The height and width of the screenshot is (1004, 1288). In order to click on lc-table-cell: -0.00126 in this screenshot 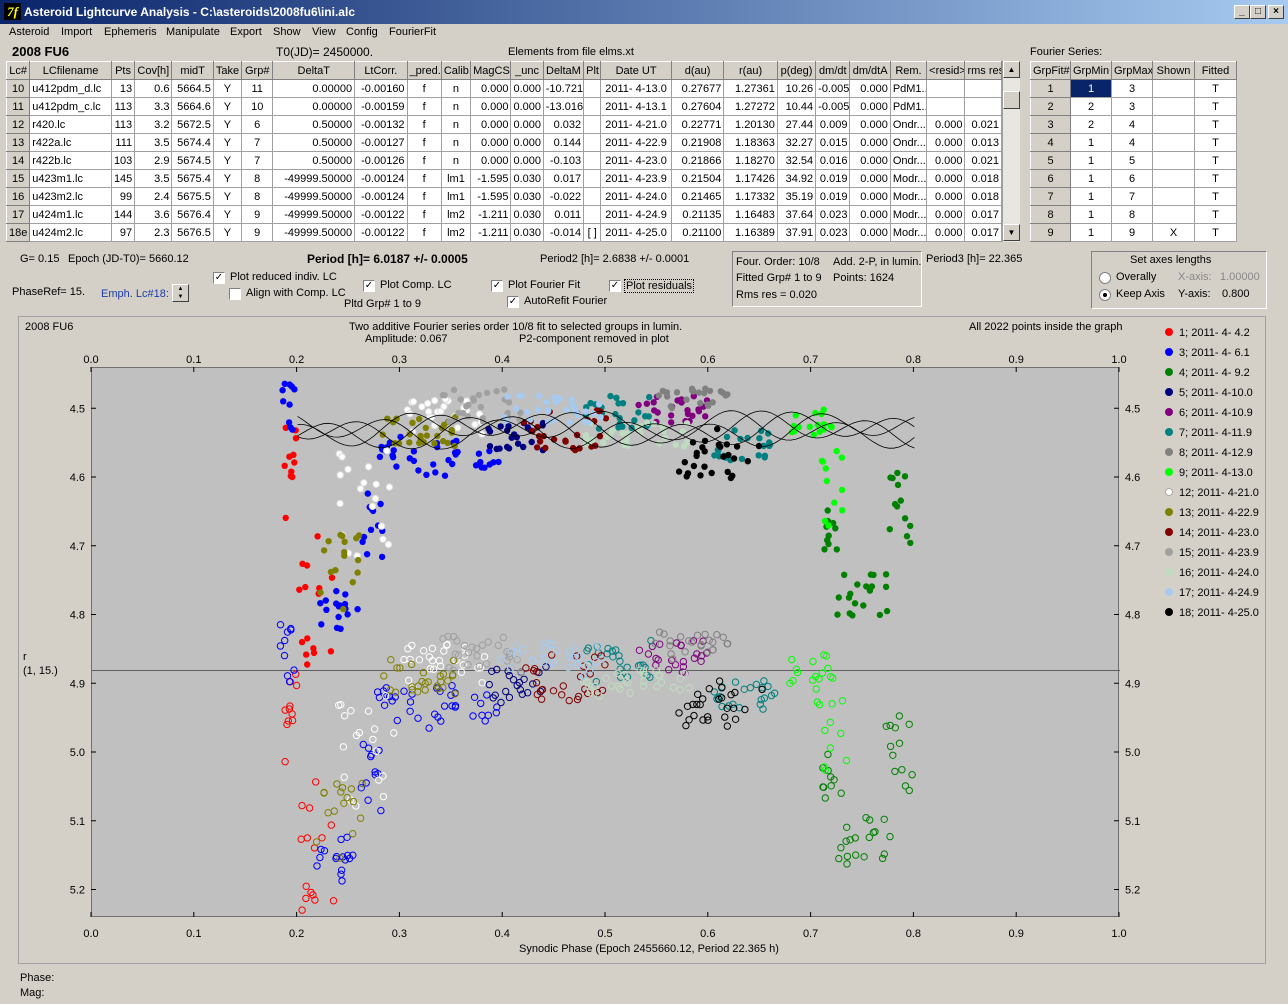, I will do `click(381, 160)`.